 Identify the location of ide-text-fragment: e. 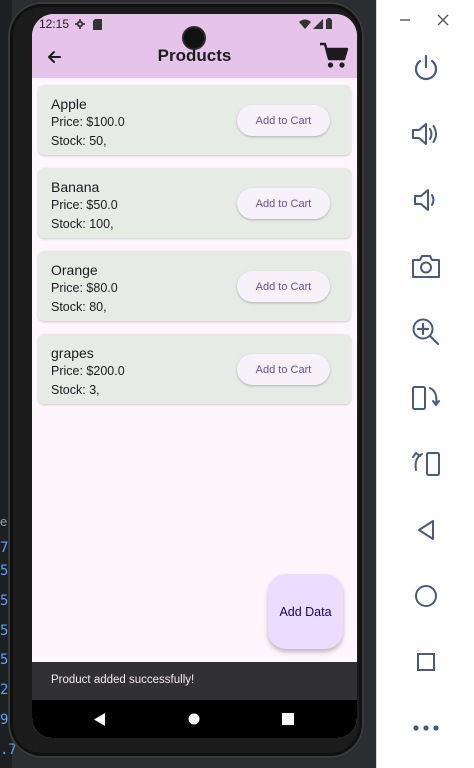
(4, 521).